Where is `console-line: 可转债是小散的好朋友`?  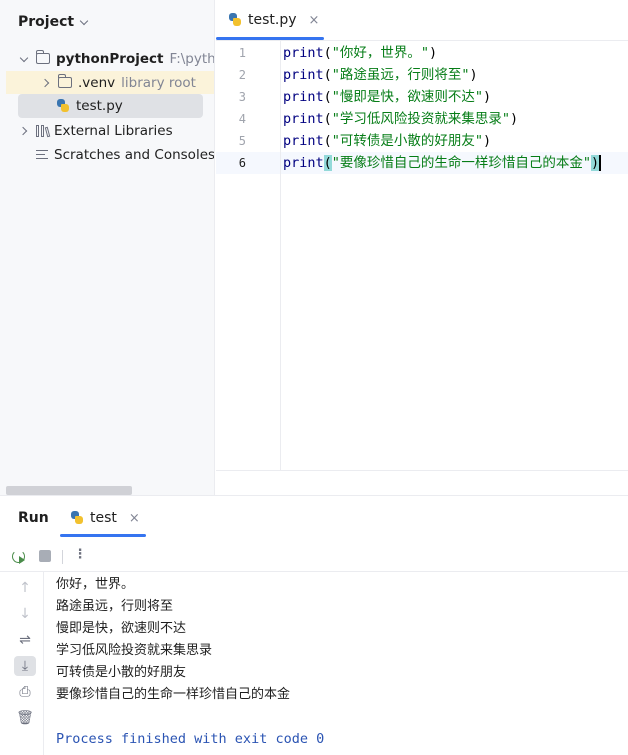
console-line: 可转债是小散的好朋友 is located at coordinates (121, 672).